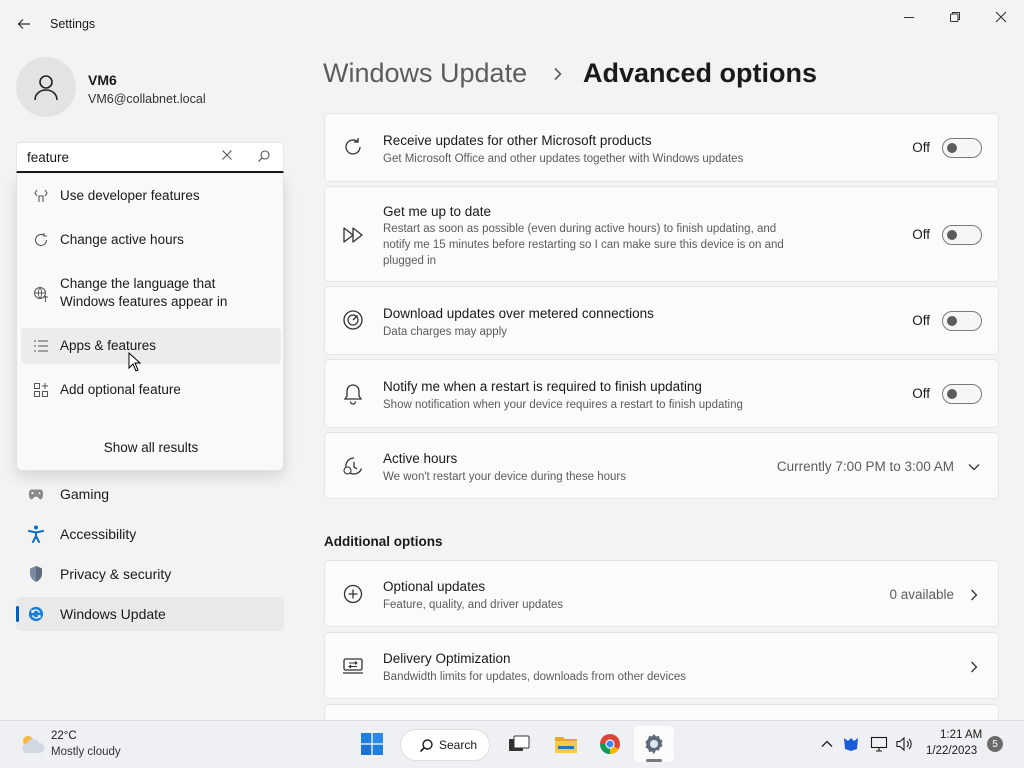 This screenshot has height=768, width=1024. What do you see at coordinates (122, 239) in the screenshot?
I see `result-label: Change active hours` at bounding box center [122, 239].